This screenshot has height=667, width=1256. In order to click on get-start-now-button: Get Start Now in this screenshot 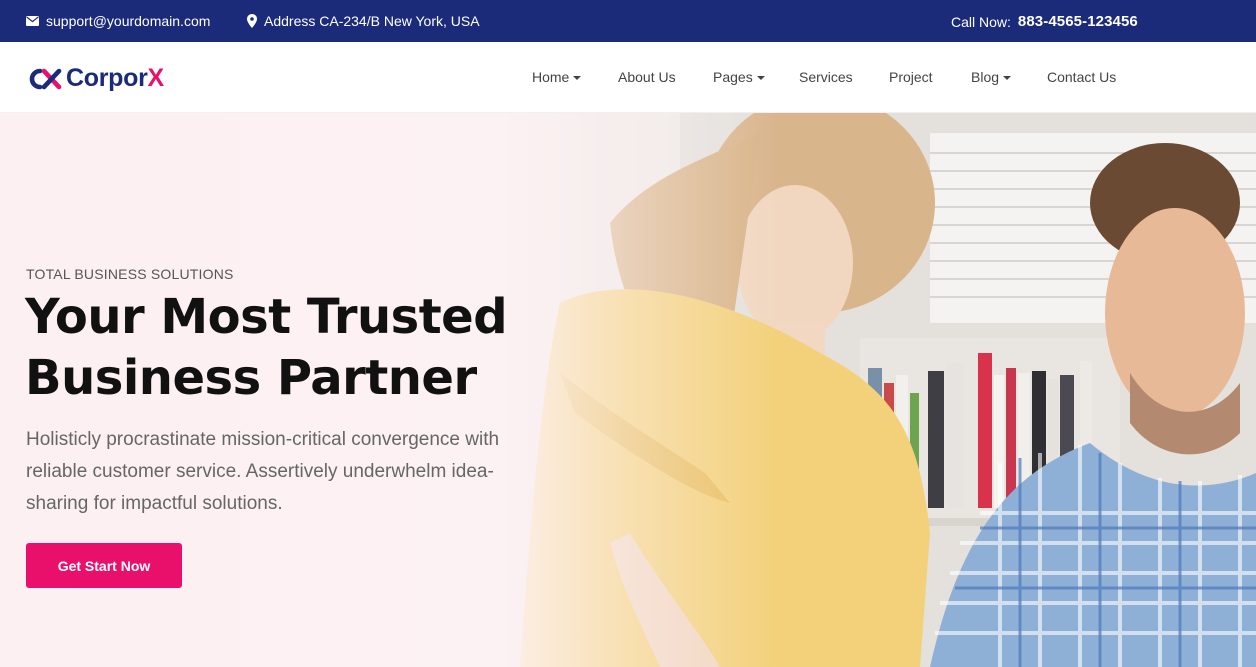, I will do `click(104, 565)`.